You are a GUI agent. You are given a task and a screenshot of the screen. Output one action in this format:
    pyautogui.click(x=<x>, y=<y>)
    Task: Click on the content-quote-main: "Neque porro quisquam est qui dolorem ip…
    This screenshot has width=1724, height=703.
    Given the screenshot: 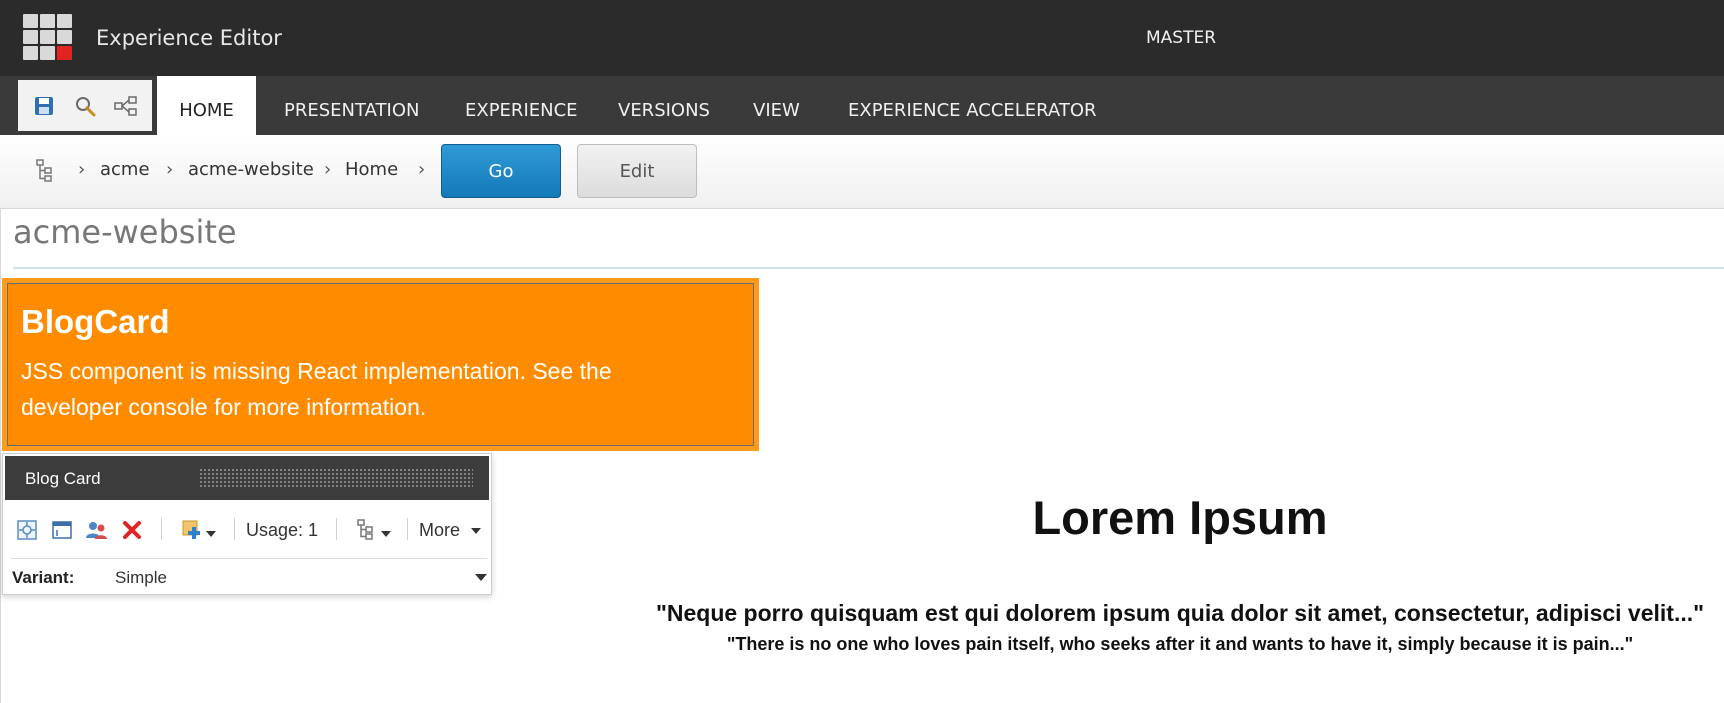 What is the action you would take?
    pyautogui.click(x=1180, y=613)
    